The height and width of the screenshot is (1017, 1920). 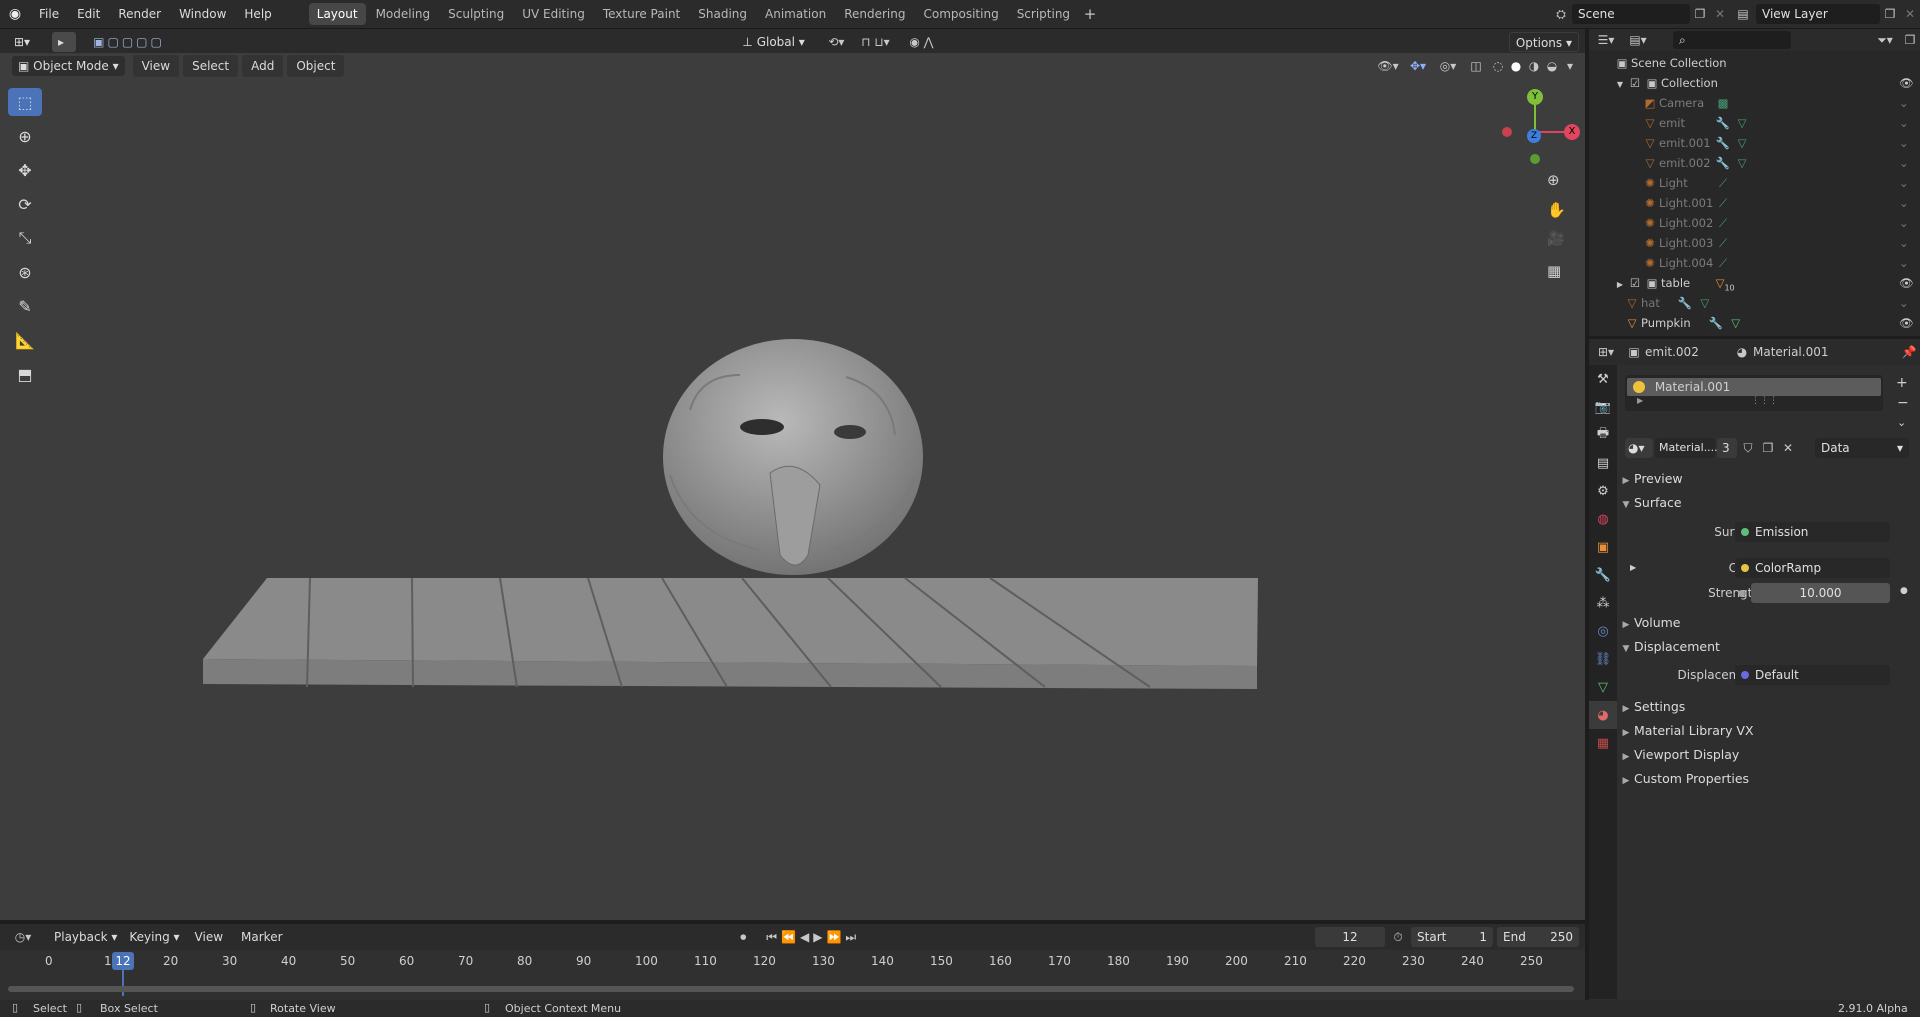 What do you see at coordinates (1790, 352) in the screenshot?
I see `context-material-label: Material.001` at bounding box center [1790, 352].